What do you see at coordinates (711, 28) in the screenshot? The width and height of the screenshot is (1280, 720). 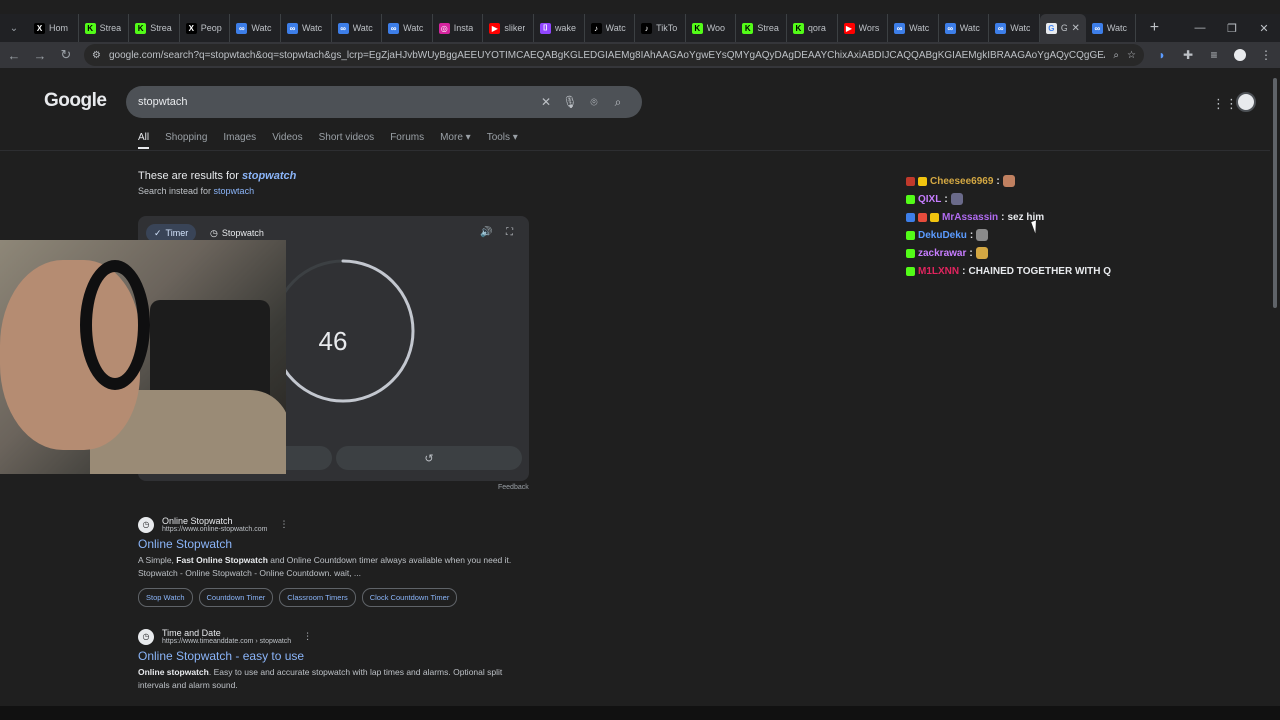 I see `tab: K Woo` at bounding box center [711, 28].